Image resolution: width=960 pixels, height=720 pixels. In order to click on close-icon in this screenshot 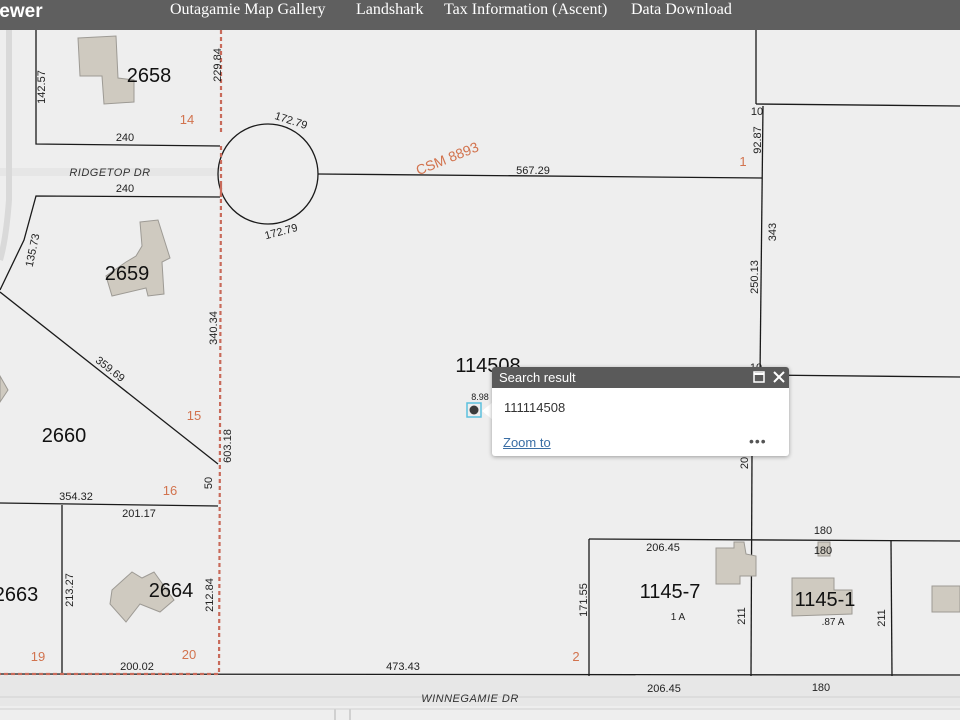, I will do `click(779, 377)`.